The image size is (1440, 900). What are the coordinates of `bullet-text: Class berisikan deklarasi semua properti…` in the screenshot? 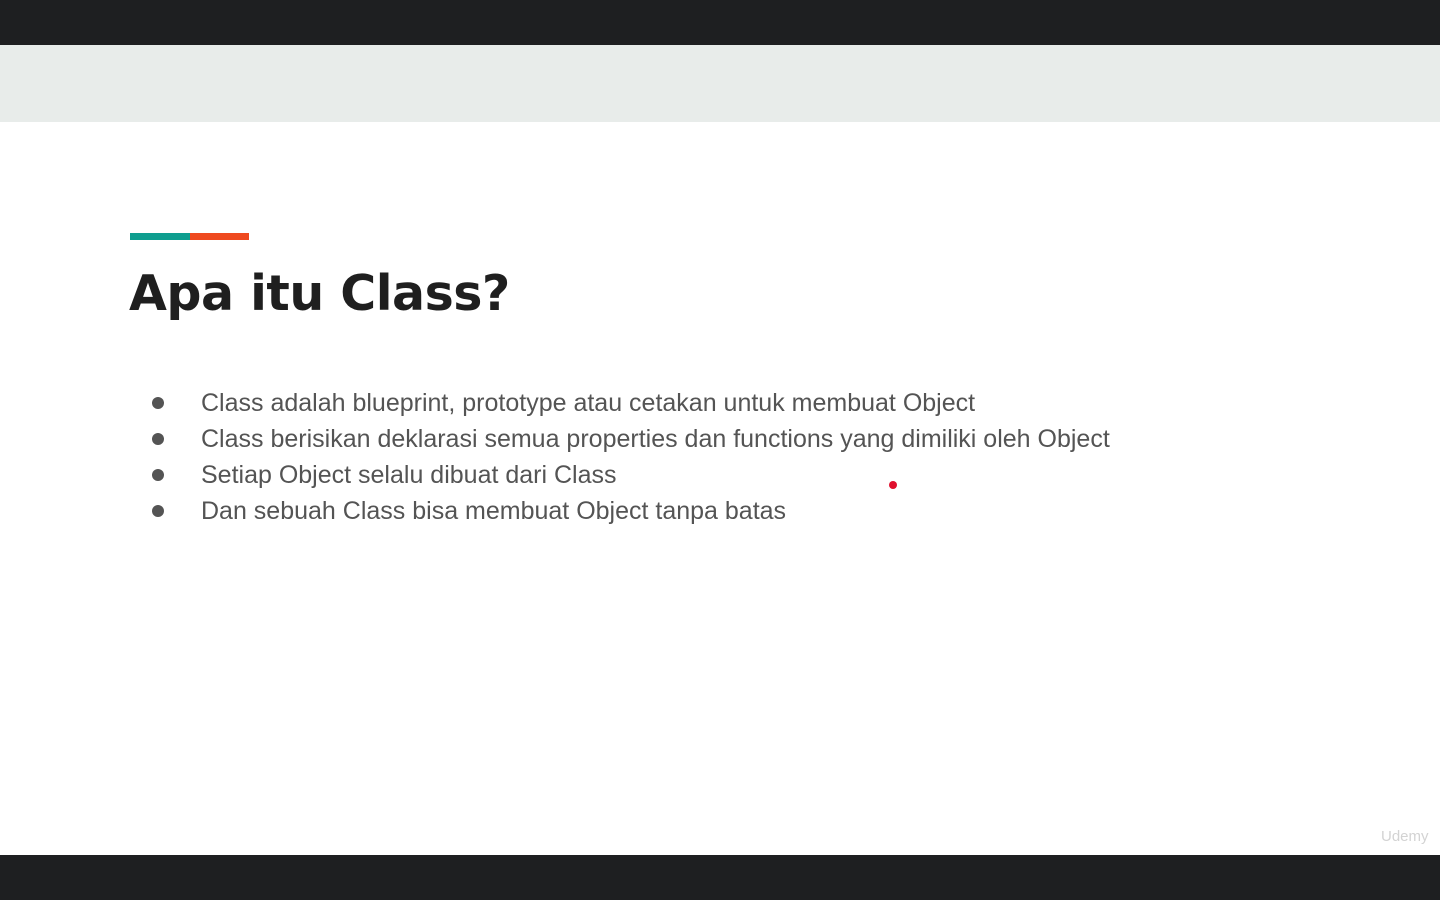 It's located at (655, 438).